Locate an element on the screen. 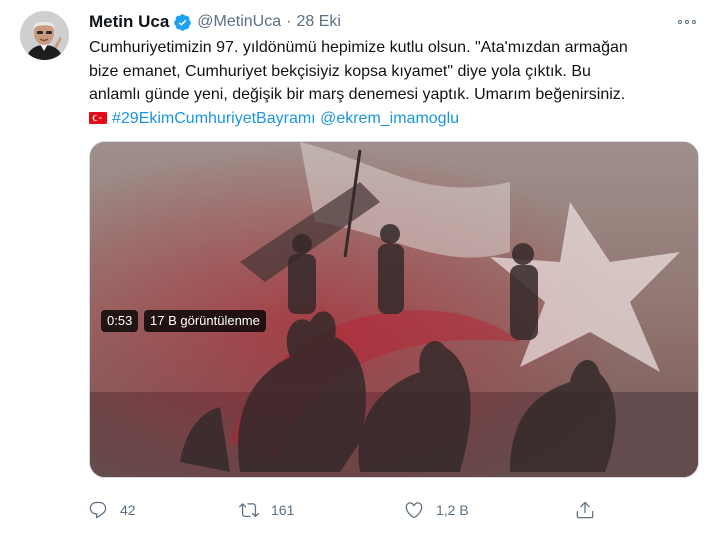  tweet-header: Metin Uca @MetinUca · 28 Eki is located at coordinates (215, 22).